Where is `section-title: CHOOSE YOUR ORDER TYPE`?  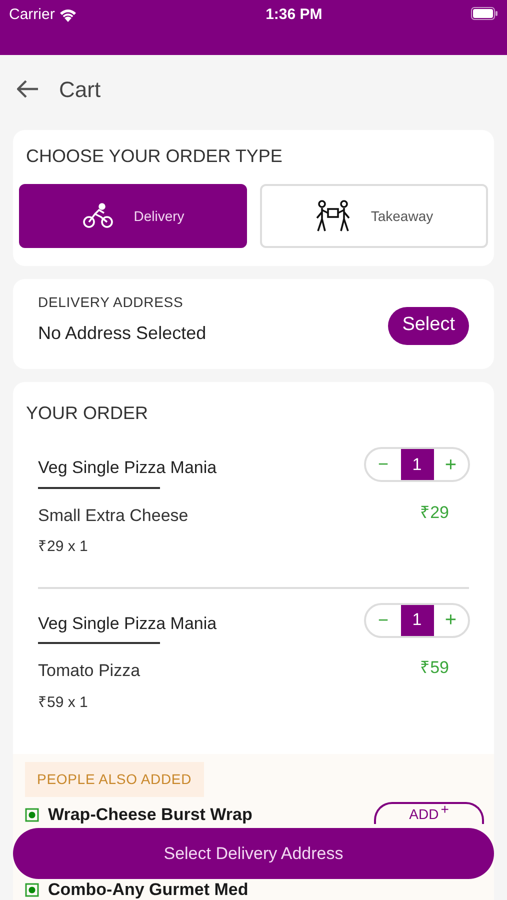
section-title: CHOOSE YOUR ORDER TYPE is located at coordinates (154, 156).